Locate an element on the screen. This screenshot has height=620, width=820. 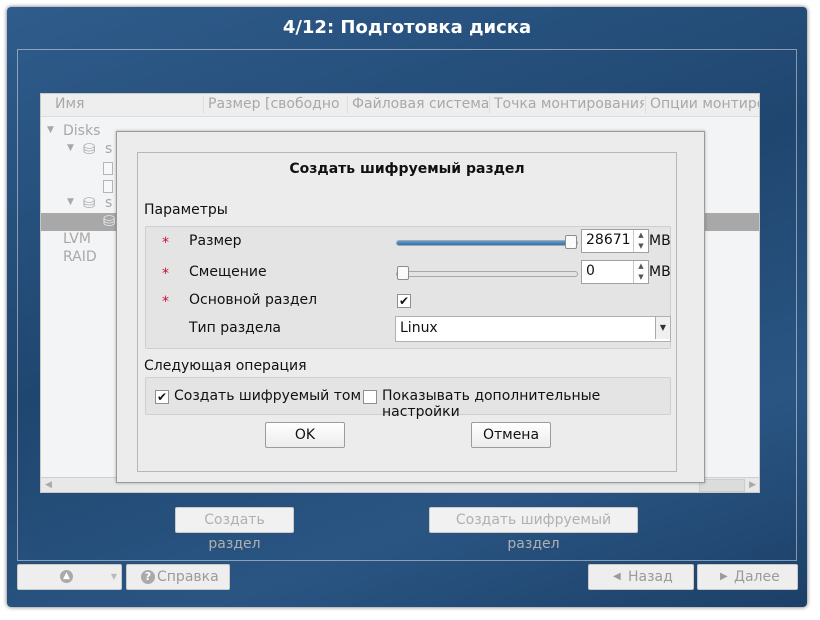
column-name: Имя is located at coordinates (128, 105).